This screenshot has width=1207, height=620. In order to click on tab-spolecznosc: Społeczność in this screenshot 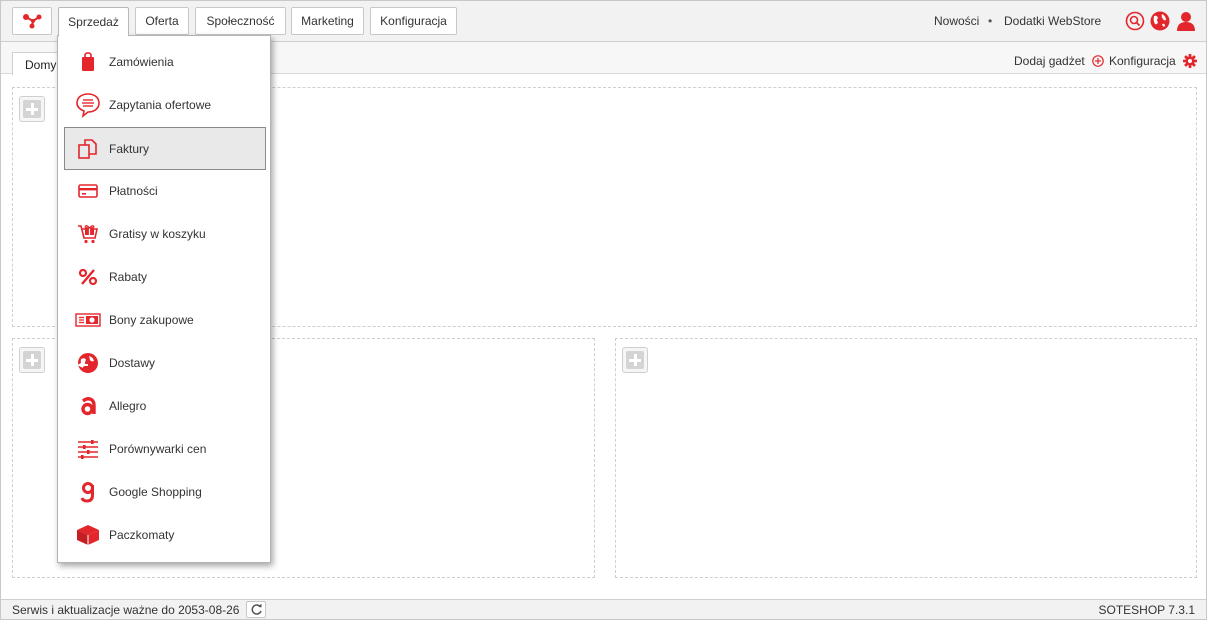, I will do `click(240, 21)`.